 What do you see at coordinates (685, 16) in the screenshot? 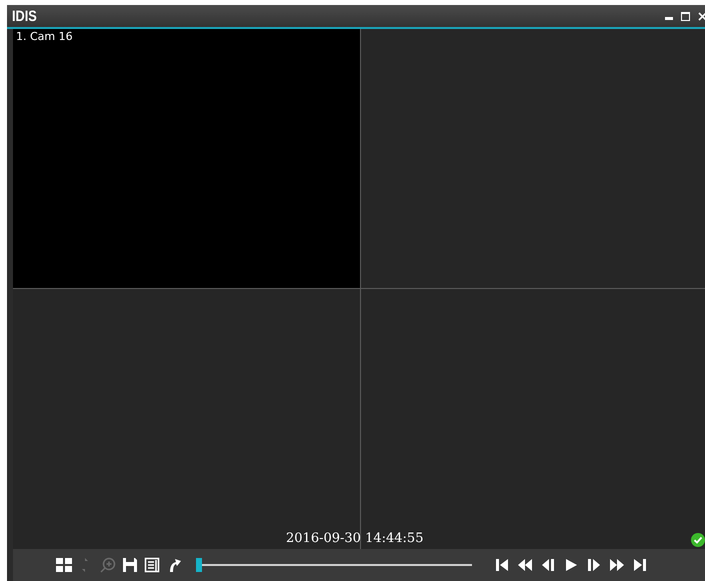
I see `maximize-icon` at bounding box center [685, 16].